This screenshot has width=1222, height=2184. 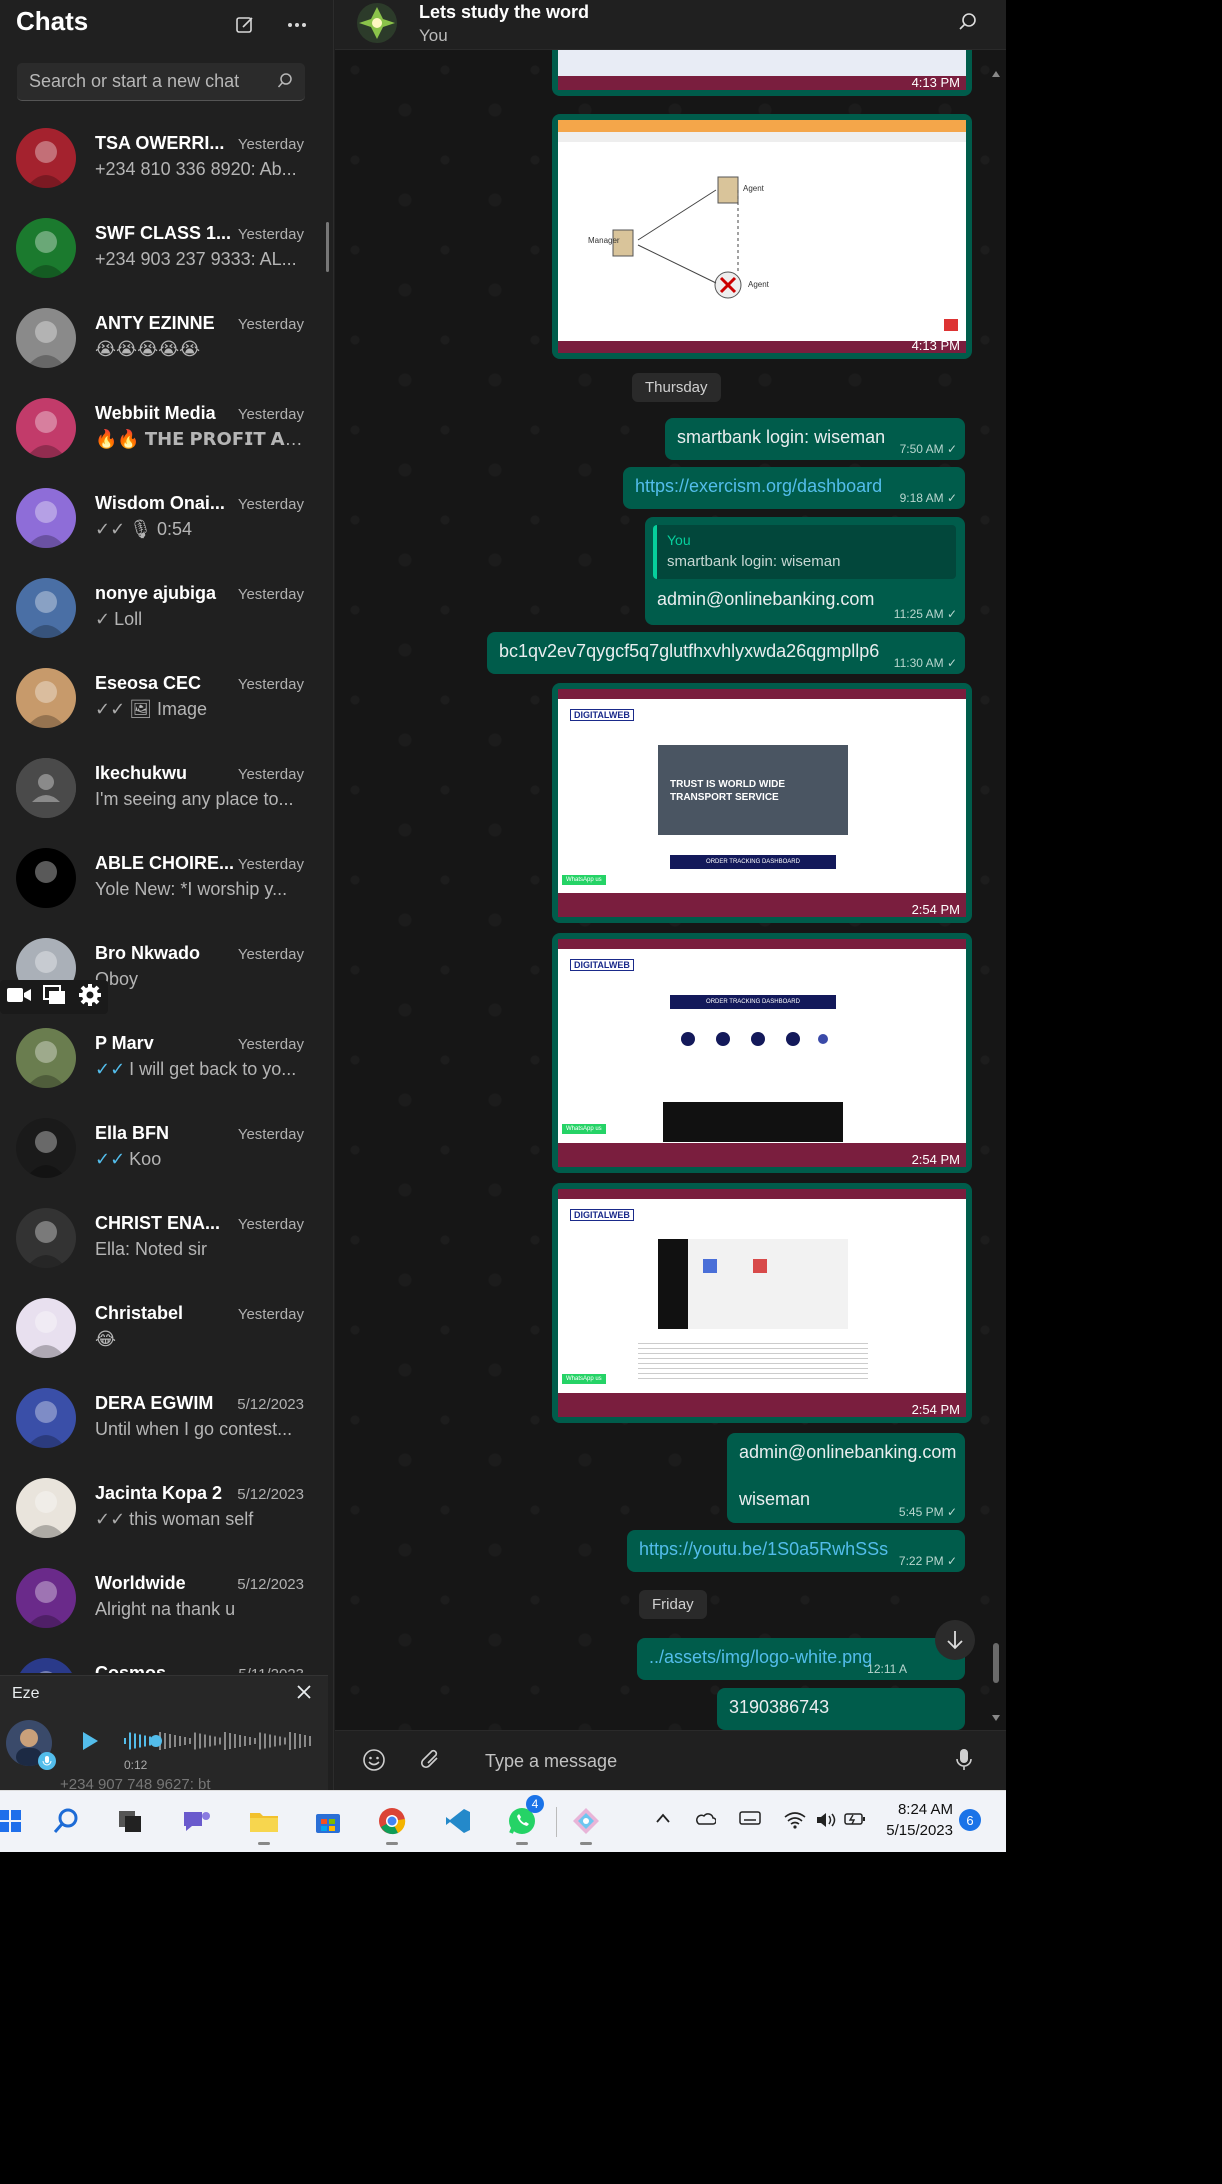 What do you see at coordinates (19, 997) in the screenshot?
I see `video-camera-icon` at bounding box center [19, 997].